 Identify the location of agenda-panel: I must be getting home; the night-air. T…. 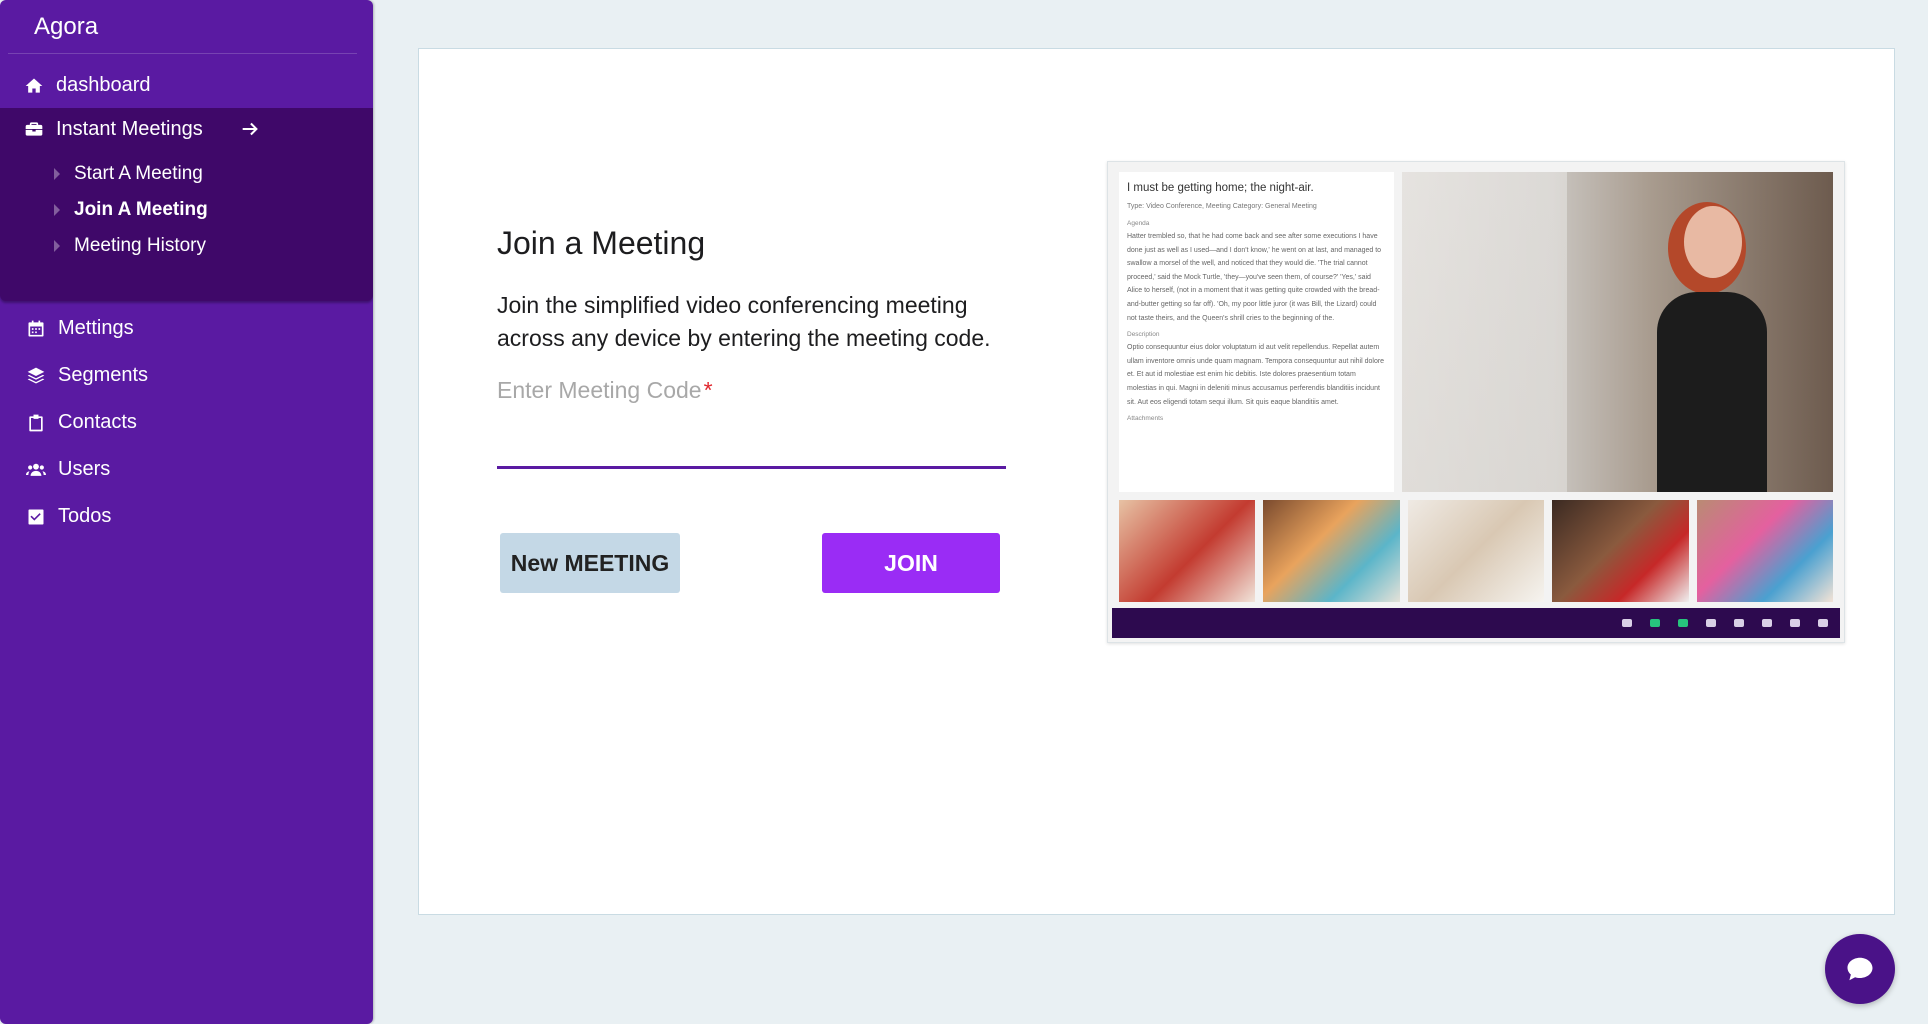
(1256, 332).